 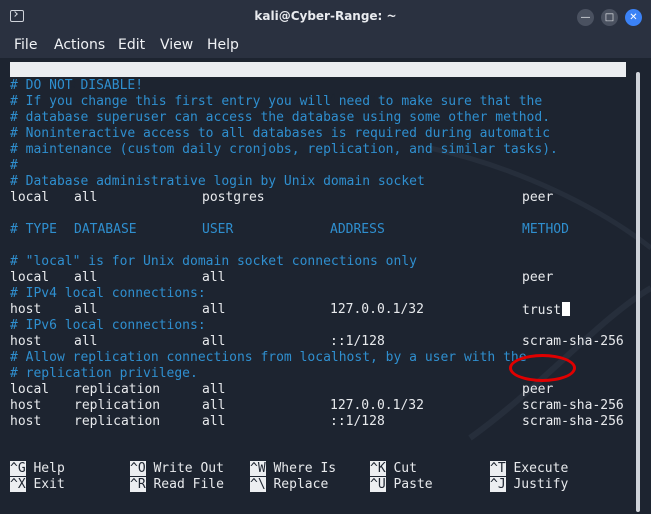 What do you see at coordinates (498, 468) in the screenshot?
I see `shortcut-key: ^T` at bounding box center [498, 468].